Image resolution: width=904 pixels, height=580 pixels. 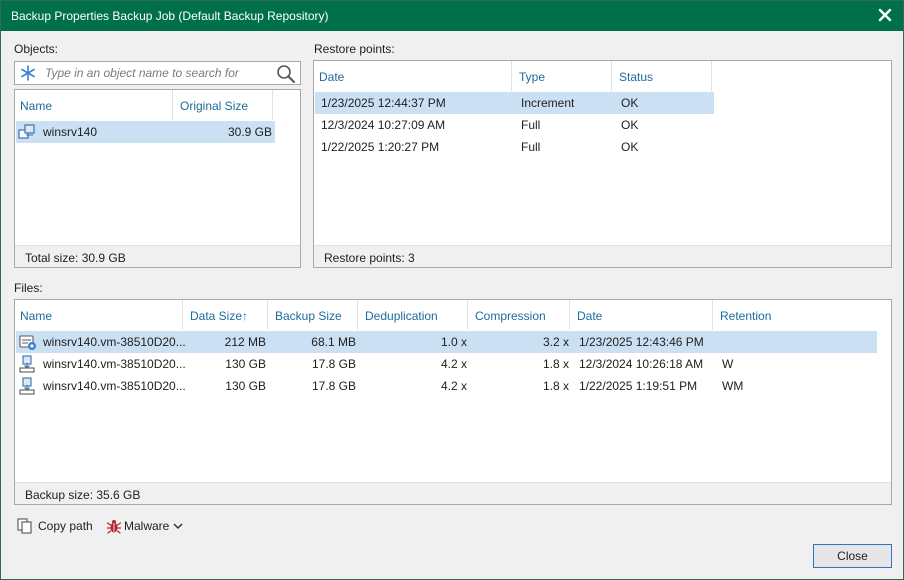 I want to click on malware-dropdown-button: Malware, so click(x=147, y=527).